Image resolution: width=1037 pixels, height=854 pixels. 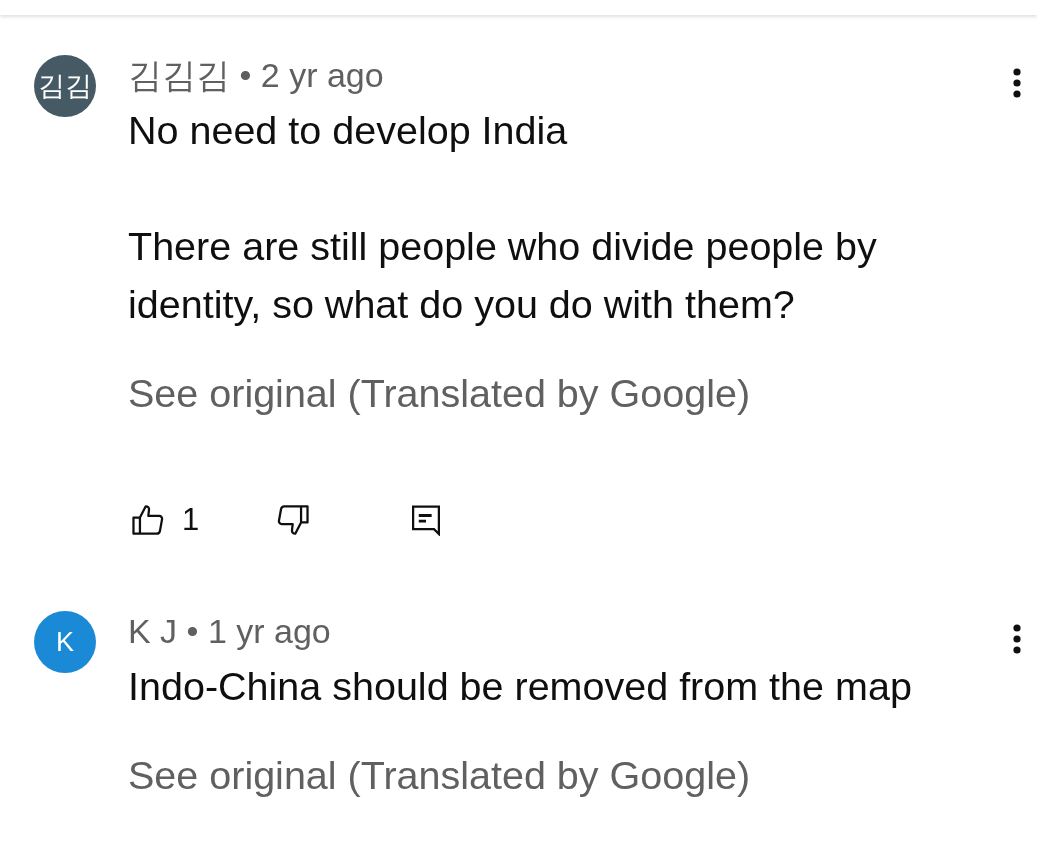 I want to click on like-button: 1, so click(x=166, y=520).